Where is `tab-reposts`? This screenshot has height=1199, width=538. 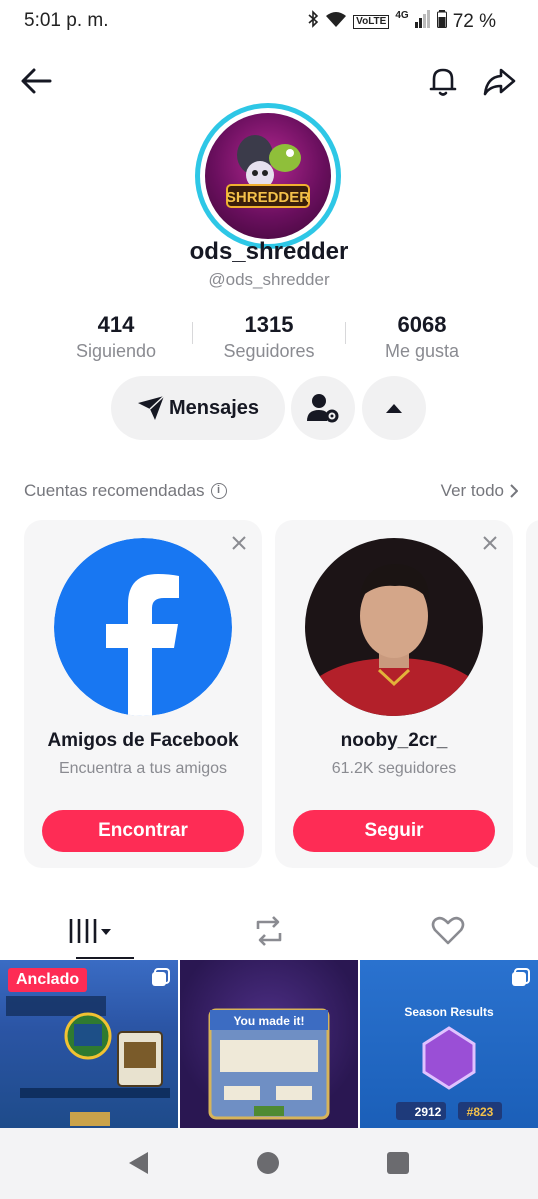 tab-reposts is located at coordinates (268, 931).